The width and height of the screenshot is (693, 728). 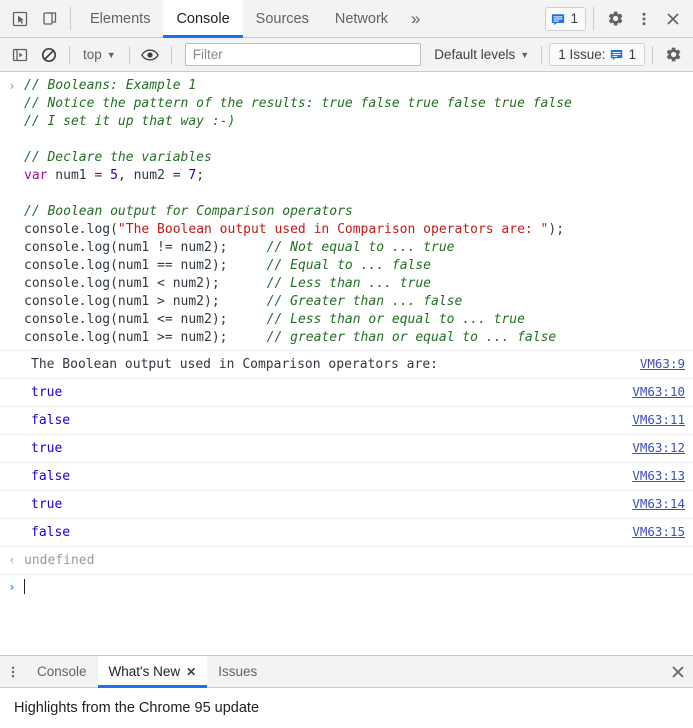 I want to click on inspect-element-icon, so click(x=20, y=19).